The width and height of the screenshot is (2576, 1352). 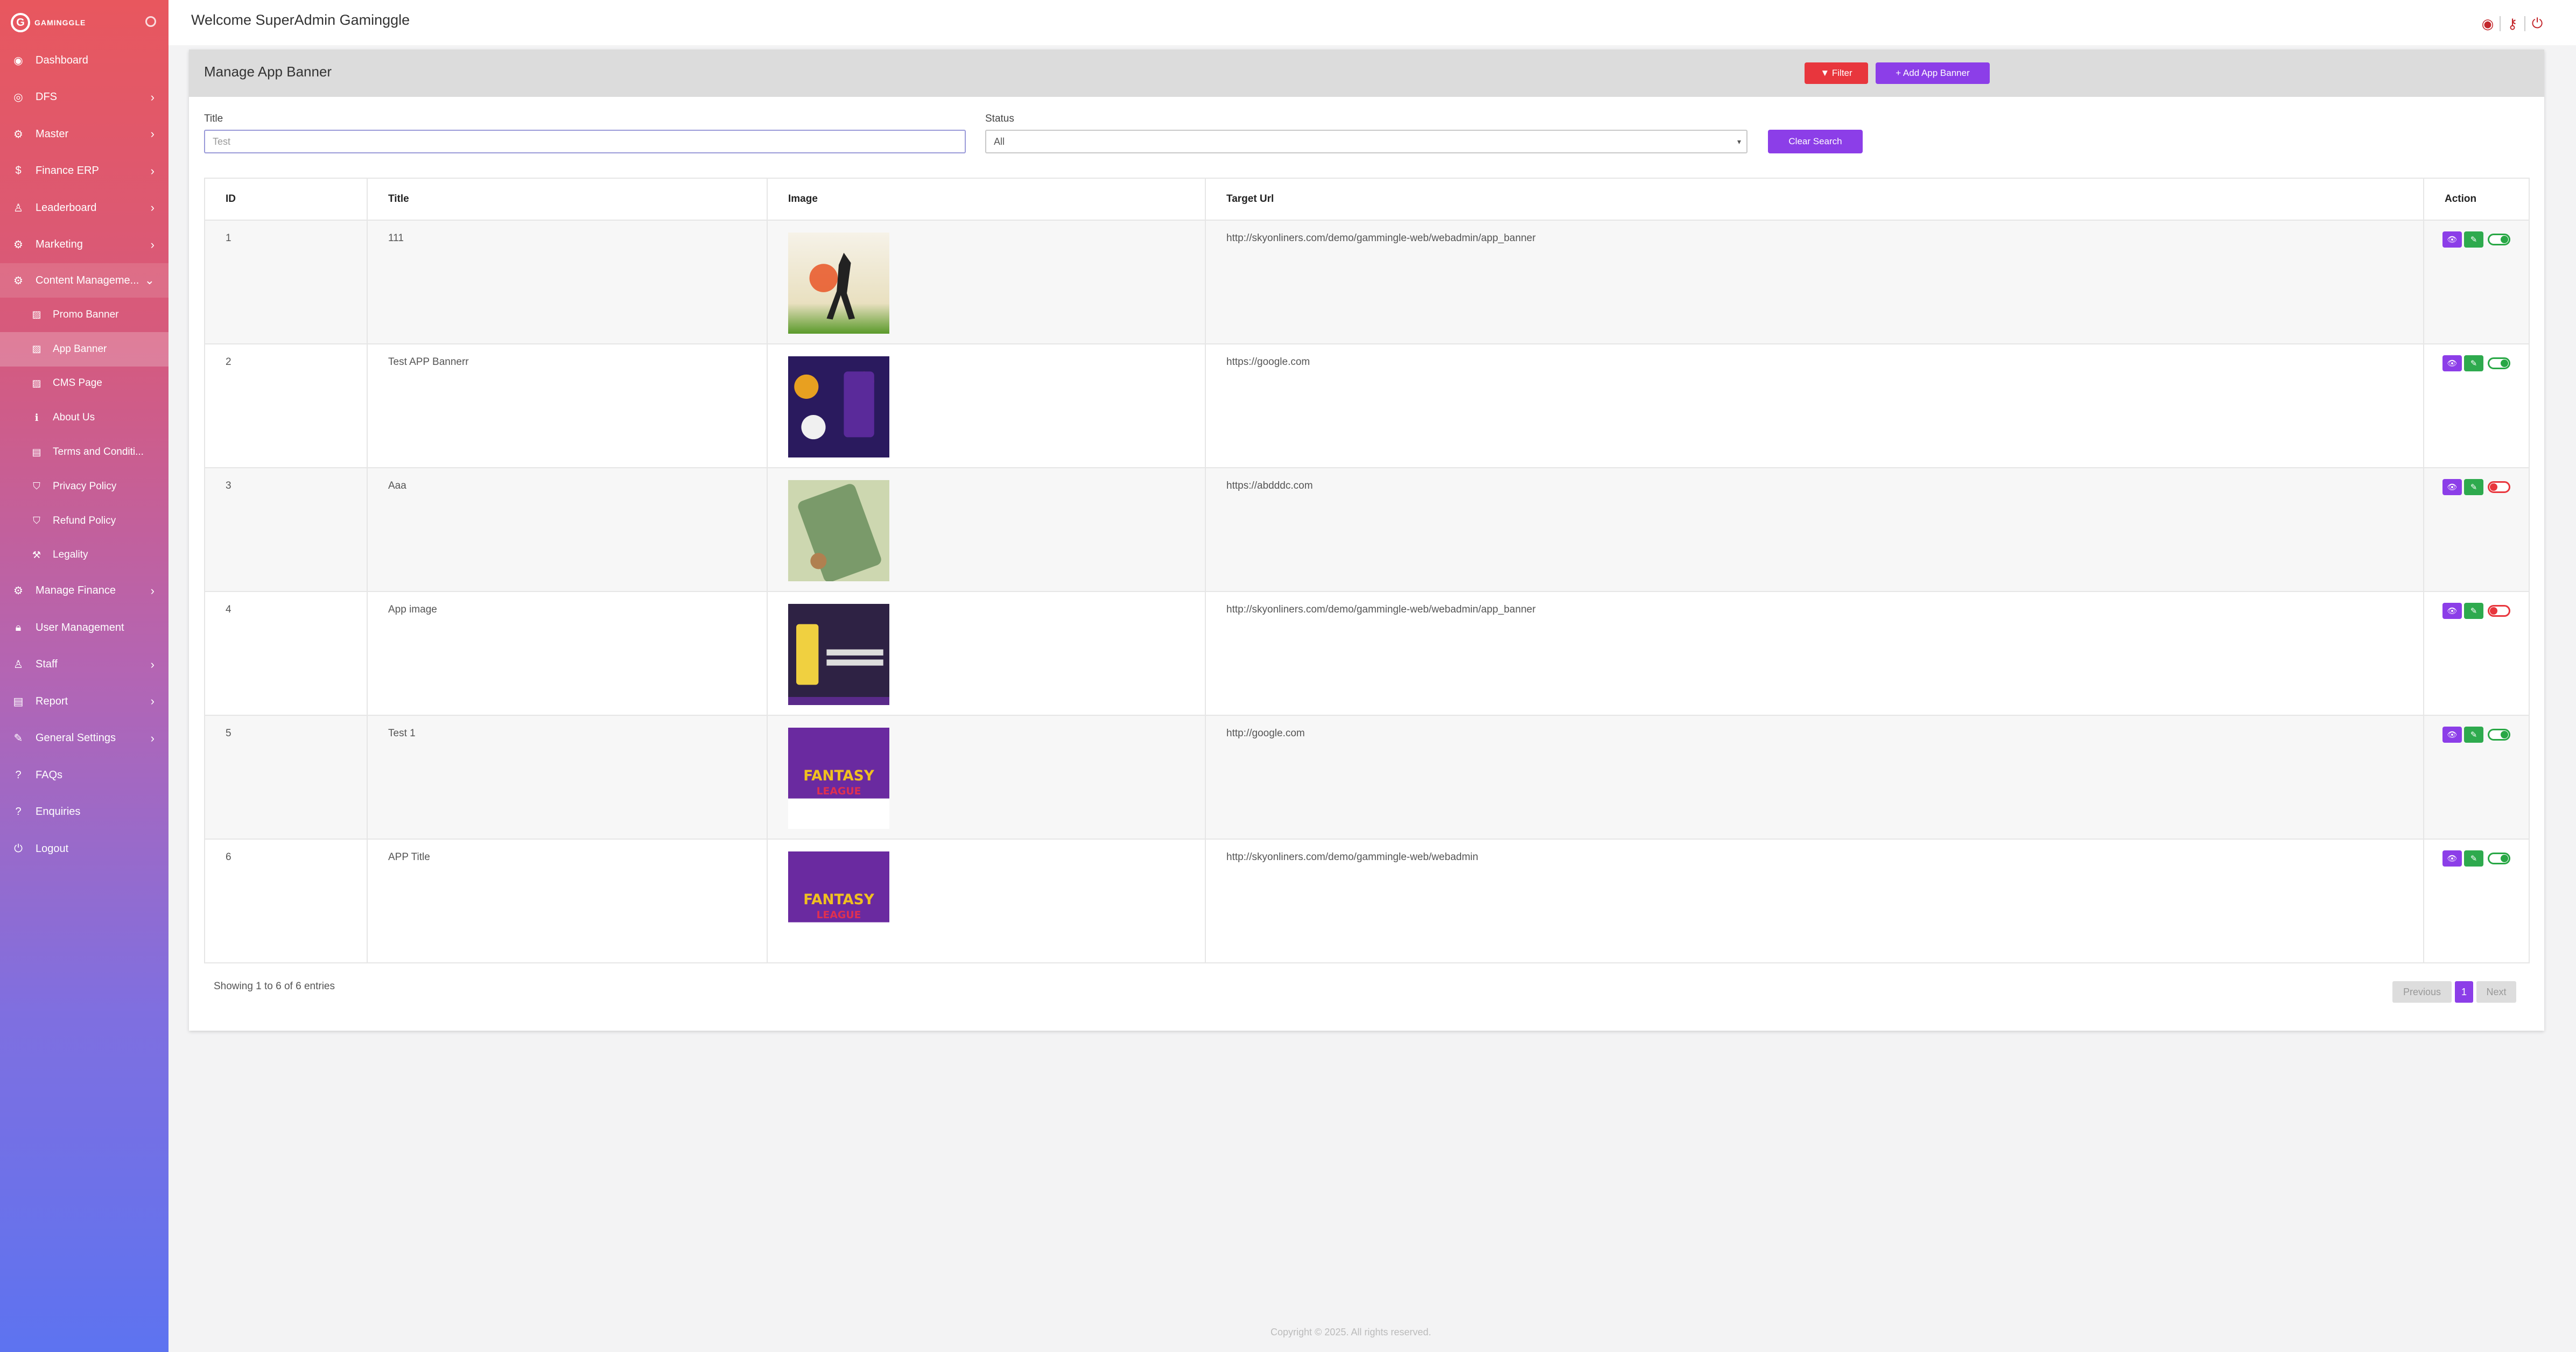 I want to click on sidebar-subitem-refund-policy: ⛉ Refund Policy, so click(x=84, y=521).